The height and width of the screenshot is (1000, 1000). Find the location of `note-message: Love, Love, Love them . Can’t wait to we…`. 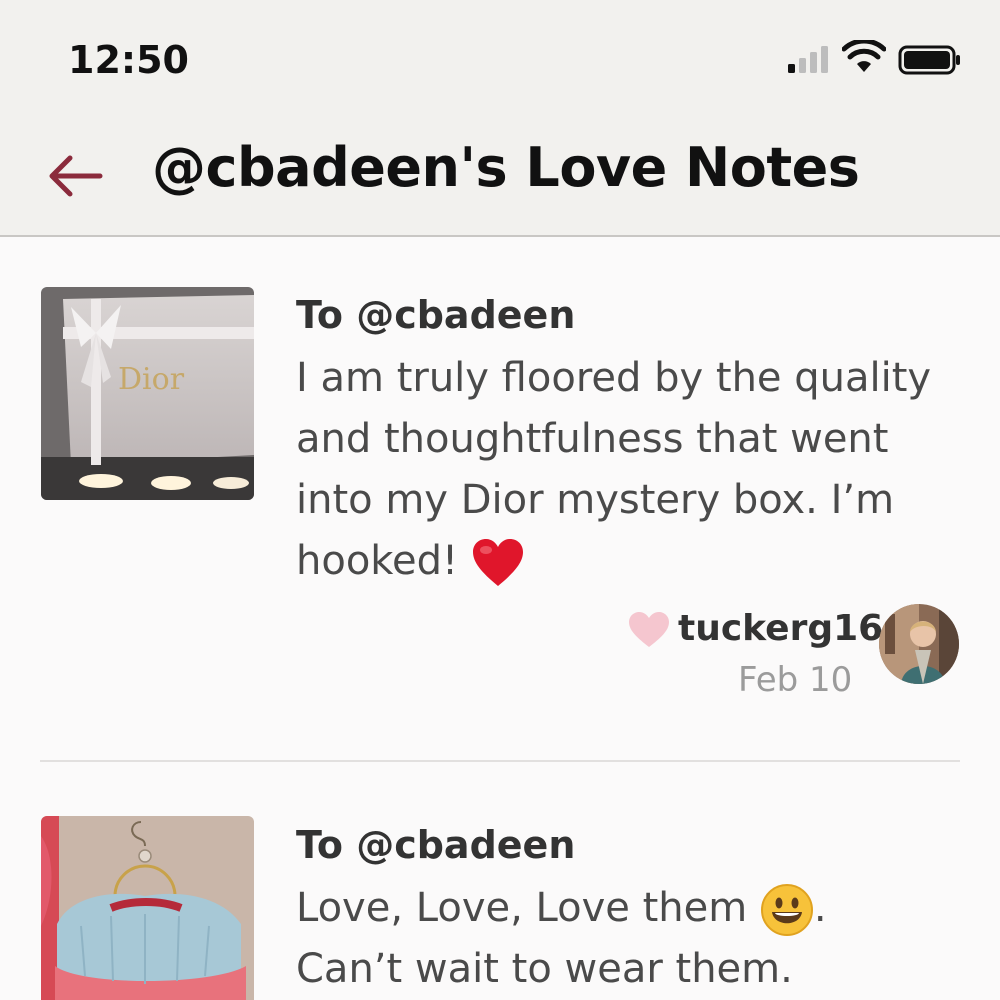

note-message: Love, Love, Love them . Can’t wait to we… is located at coordinates (631, 939).